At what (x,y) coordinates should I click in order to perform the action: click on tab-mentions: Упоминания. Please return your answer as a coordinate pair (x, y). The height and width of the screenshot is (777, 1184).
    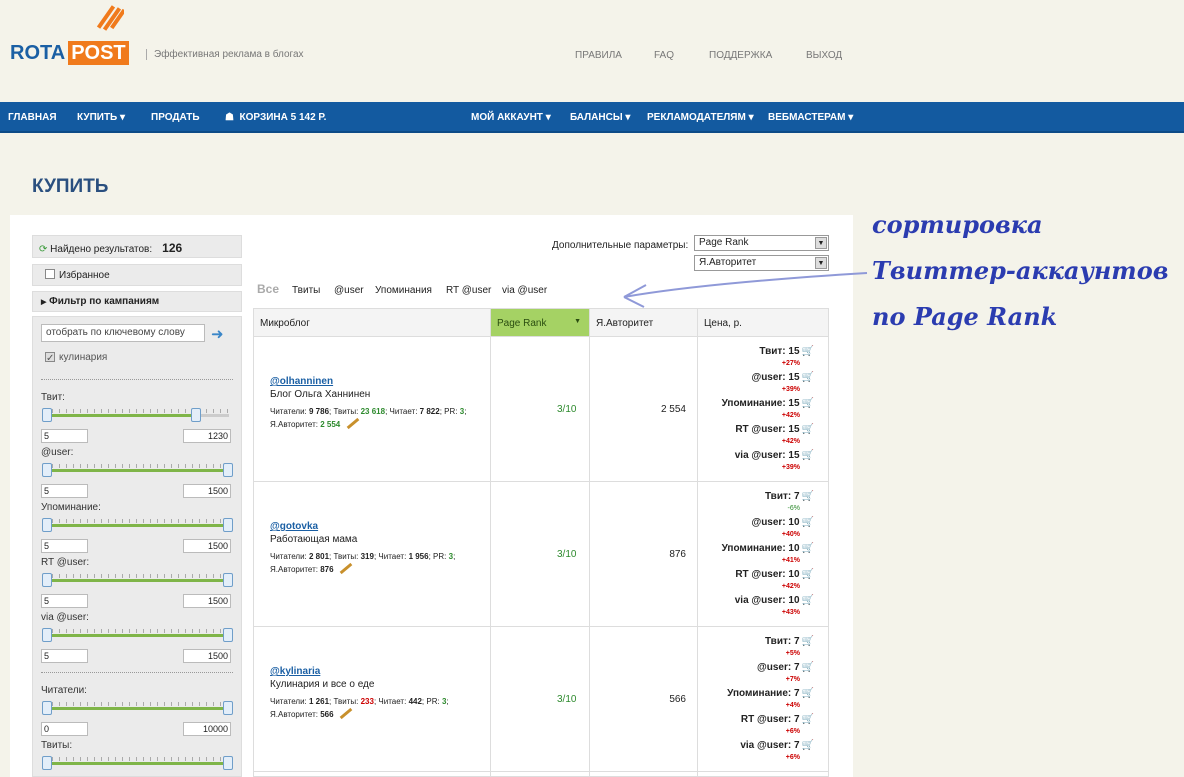
    Looking at the image, I should click on (403, 290).